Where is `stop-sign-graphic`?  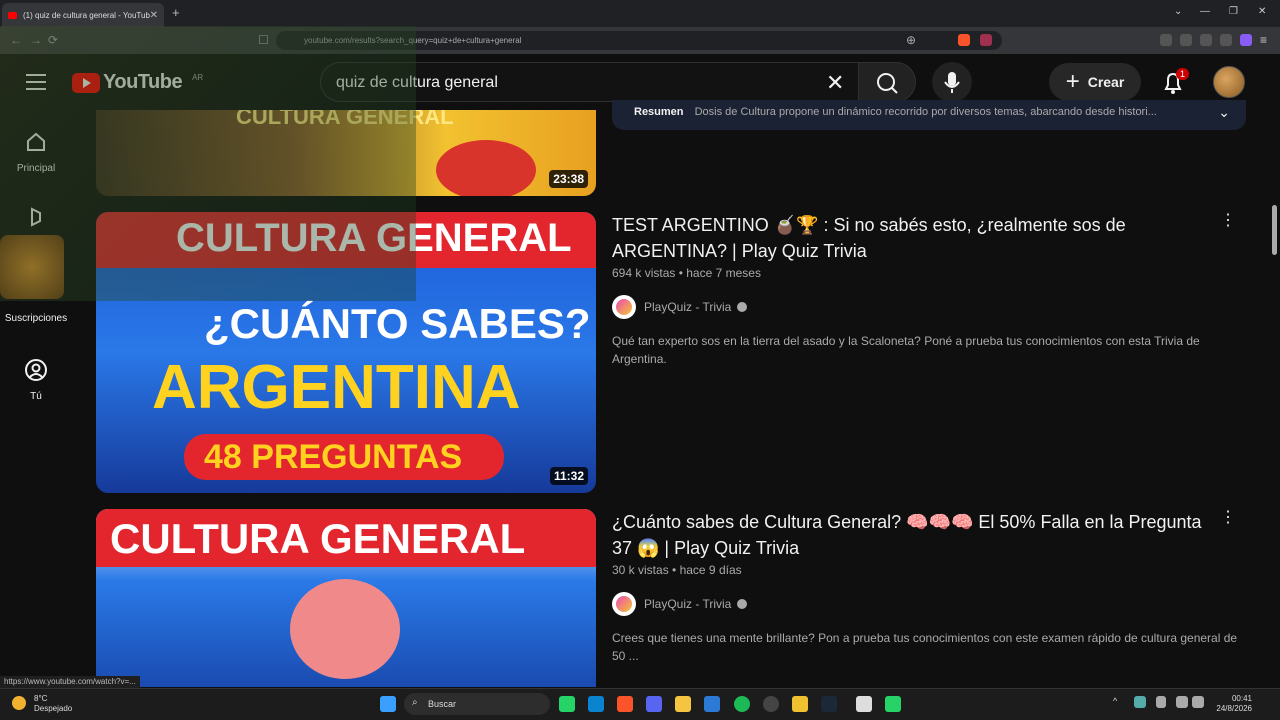 stop-sign-graphic is located at coordinates (486, 168).